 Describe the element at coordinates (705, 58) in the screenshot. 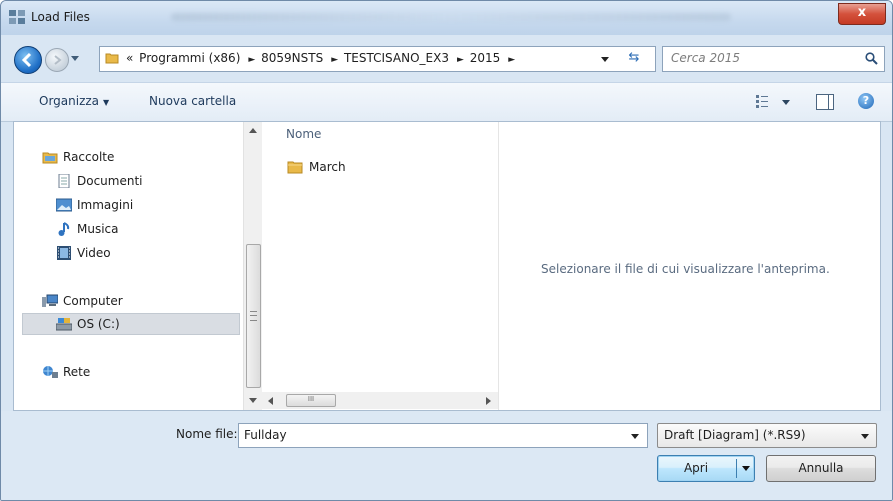

I see `search-input: Cerca 2015` at that location.